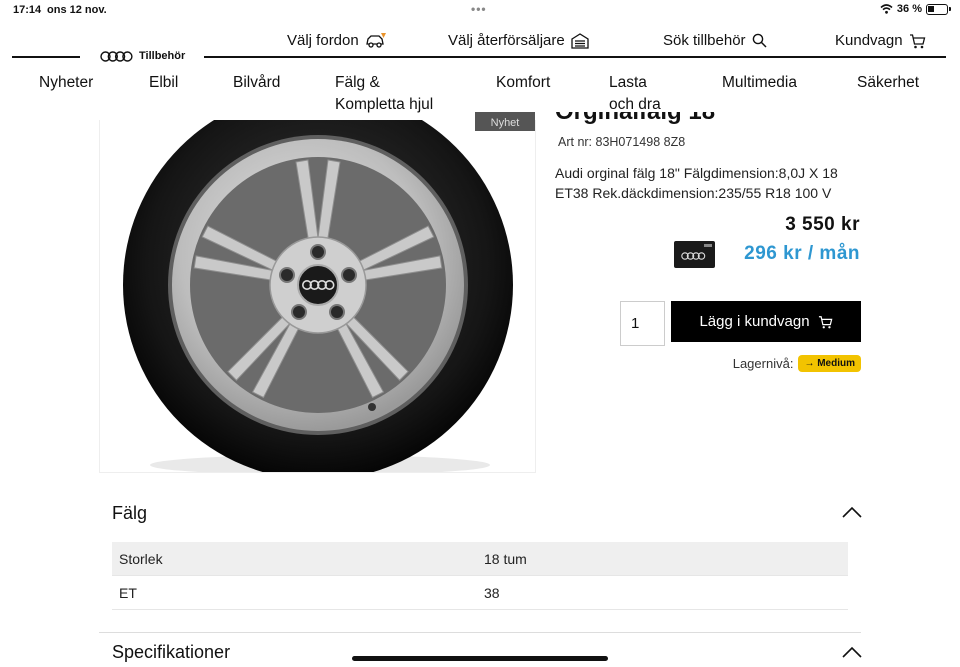  I want to click on falg-spec-table: Storlek 18 tum ET 38, so click(480, 576).